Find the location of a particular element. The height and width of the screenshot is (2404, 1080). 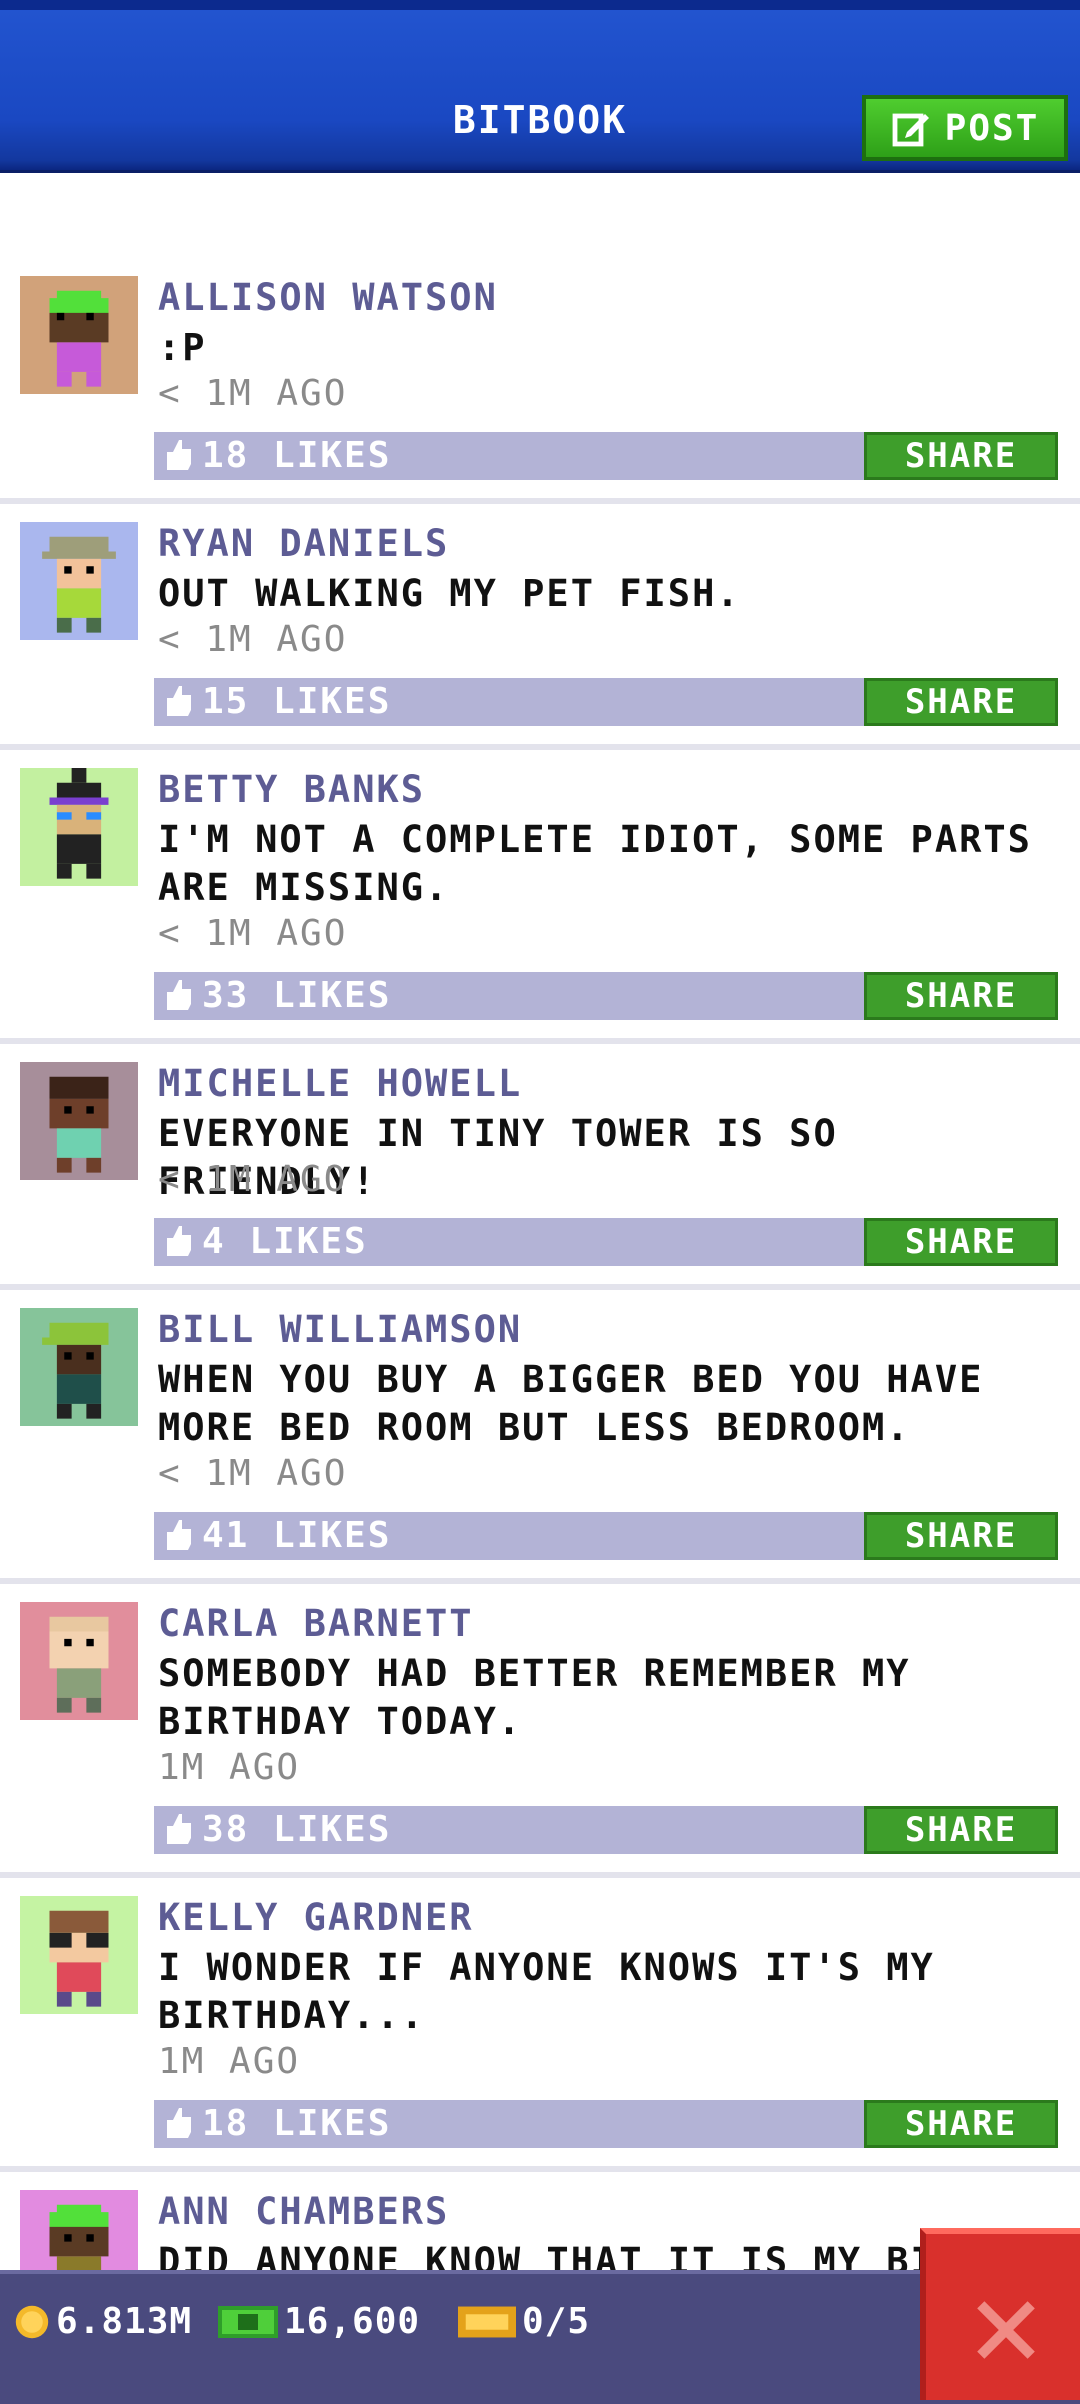

bux-icon is located at coordinates (248, 2322).